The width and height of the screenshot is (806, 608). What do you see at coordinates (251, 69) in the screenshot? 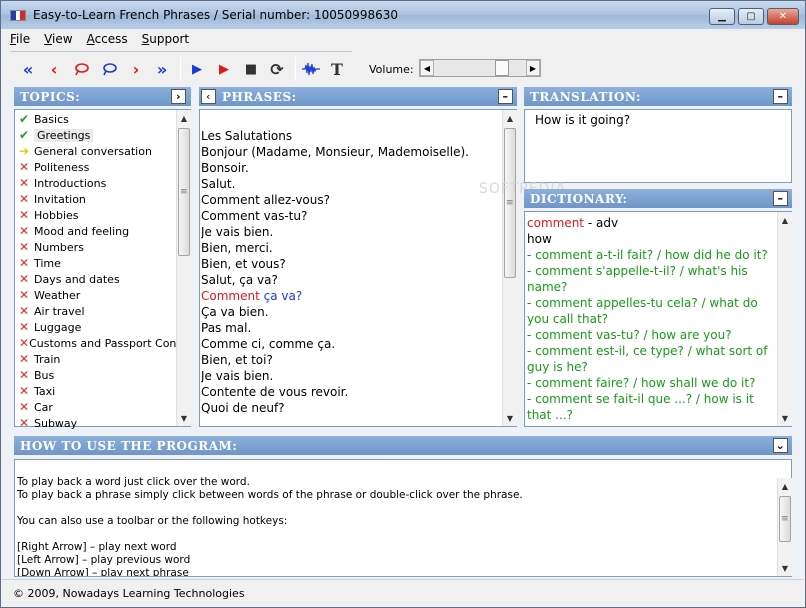
I see `stop-button: ■` at bounding box center [251, 69].